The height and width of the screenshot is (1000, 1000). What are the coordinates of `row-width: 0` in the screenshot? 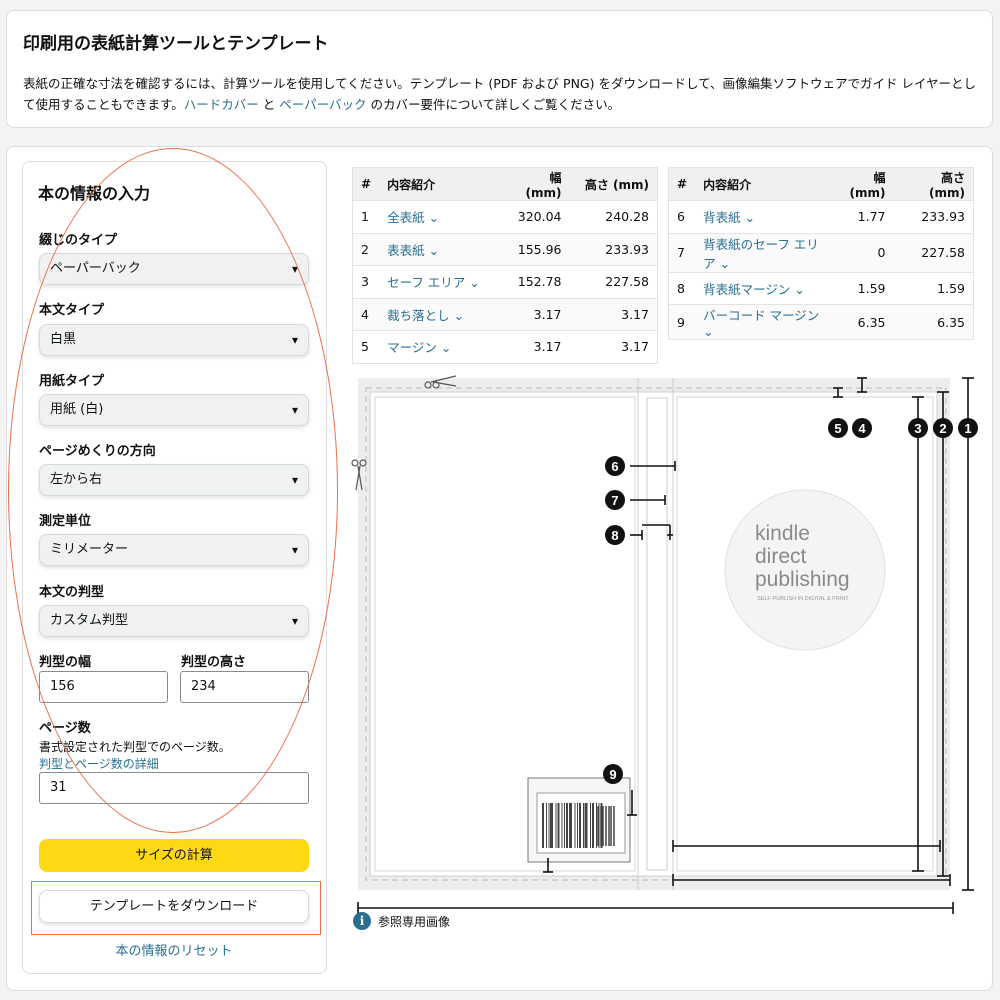 It's located at (862, 252).